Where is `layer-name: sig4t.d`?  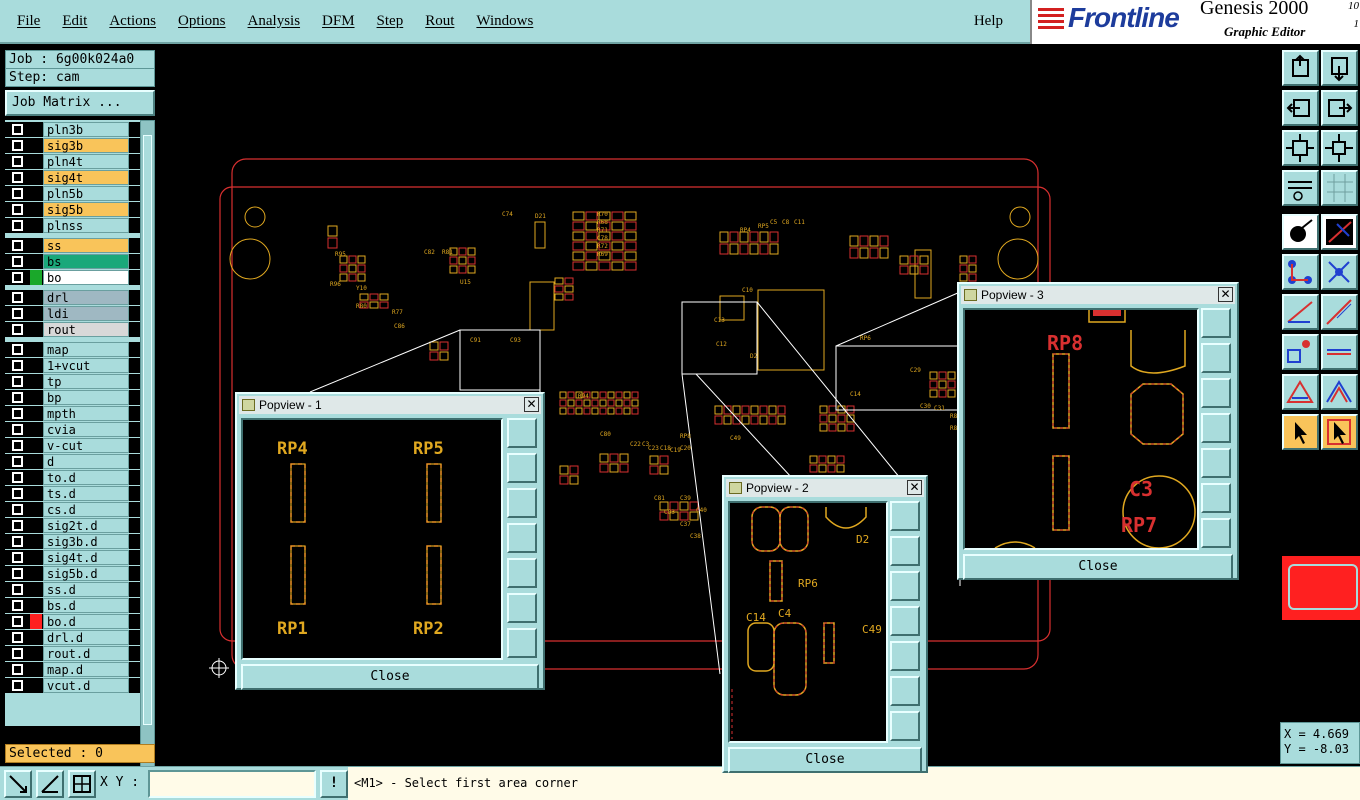
layer-name: sig4t.d is located at coordinates (86, 557).